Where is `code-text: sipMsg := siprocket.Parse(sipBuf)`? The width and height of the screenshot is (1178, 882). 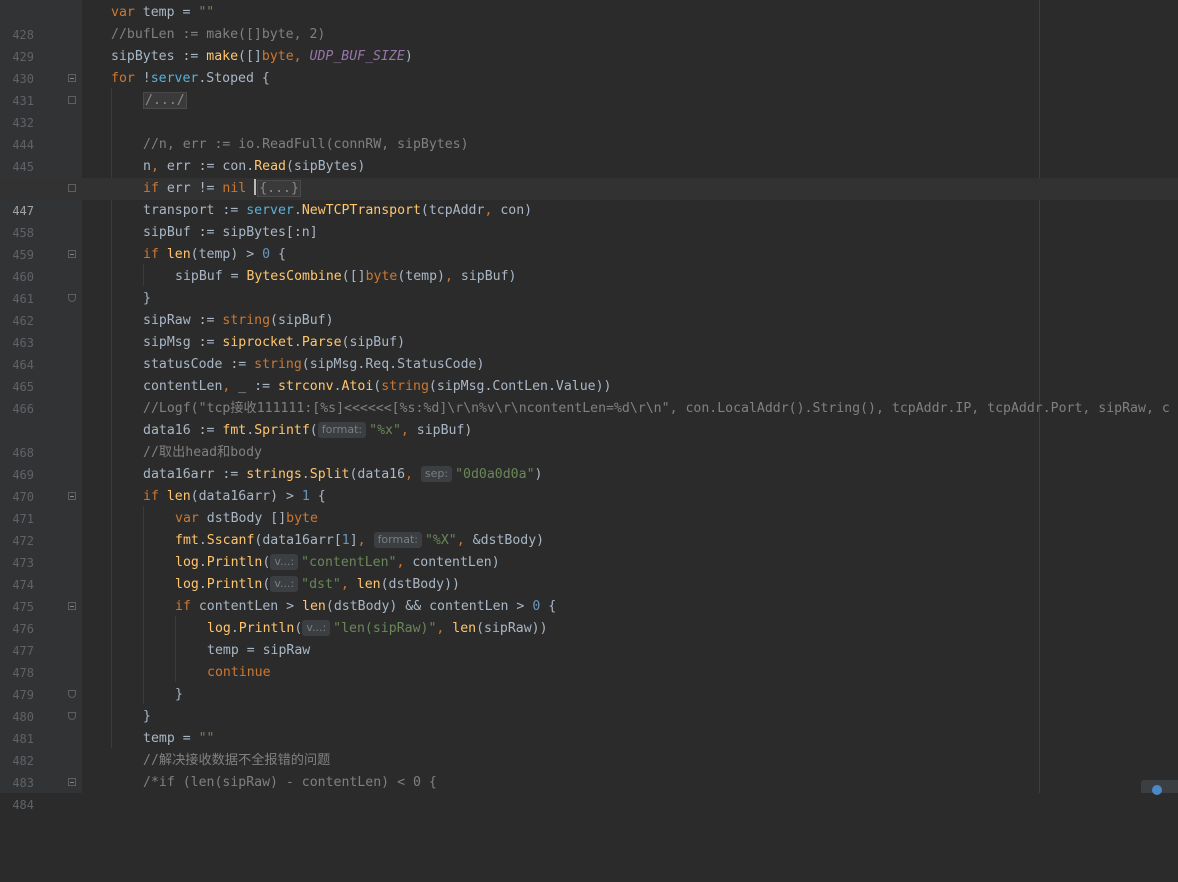
code-text: sipMsg := siprocket.Parse(sipBuf) is located at coordinates (274, 343).